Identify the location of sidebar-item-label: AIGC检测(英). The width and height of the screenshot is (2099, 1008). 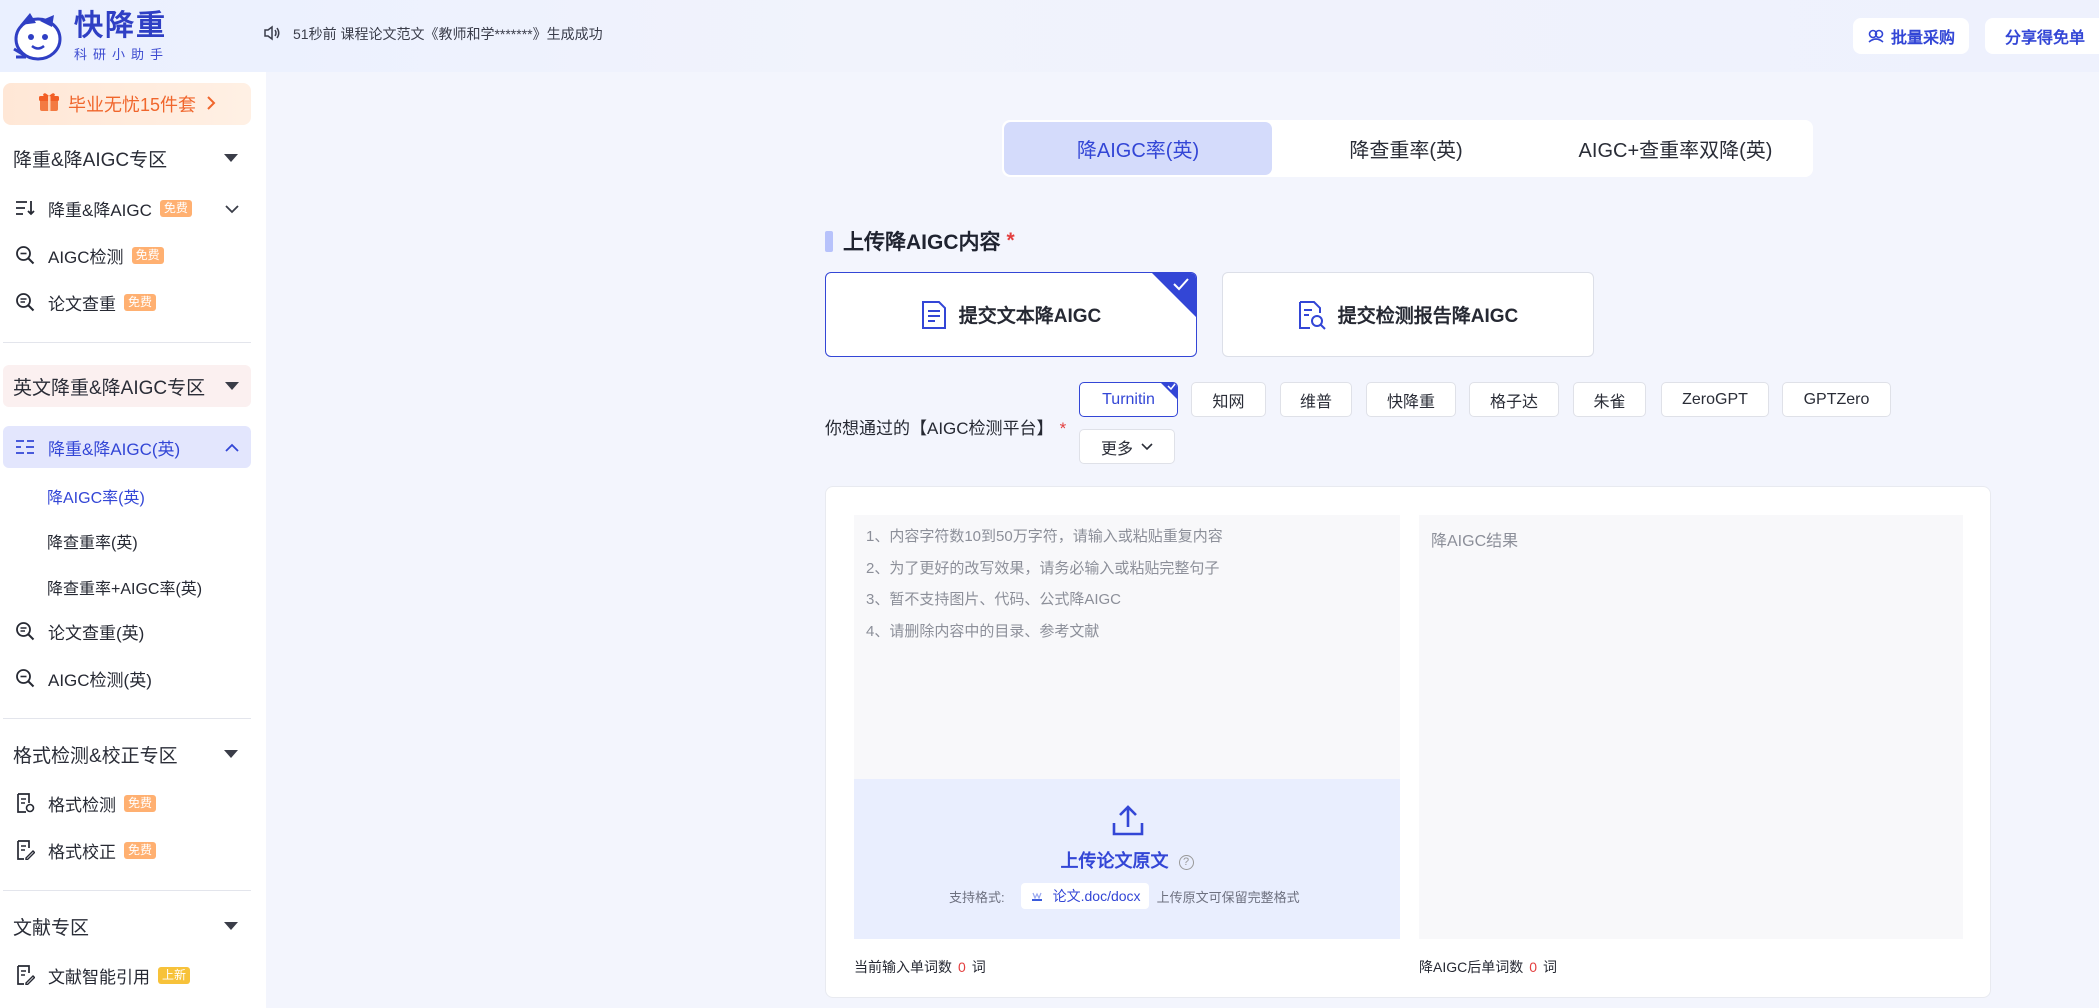
(100, 680).